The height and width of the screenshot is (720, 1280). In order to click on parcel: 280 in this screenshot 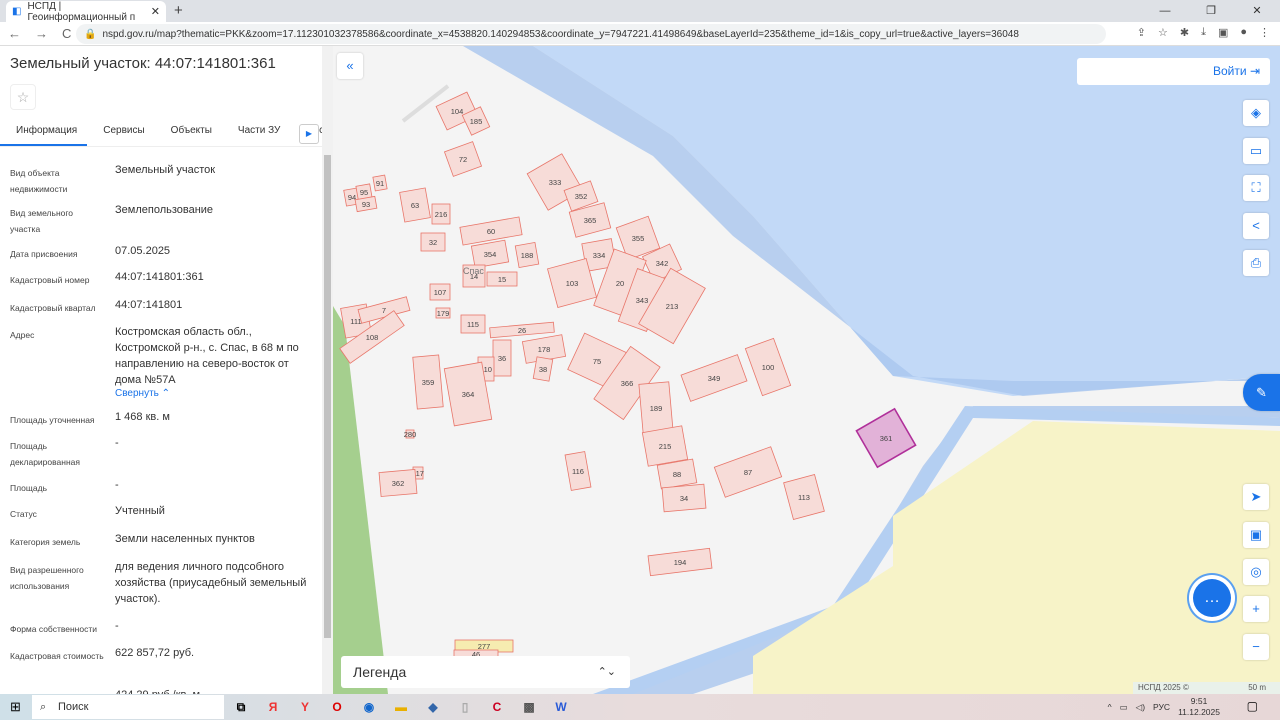, I will do `click(410, 434)`.